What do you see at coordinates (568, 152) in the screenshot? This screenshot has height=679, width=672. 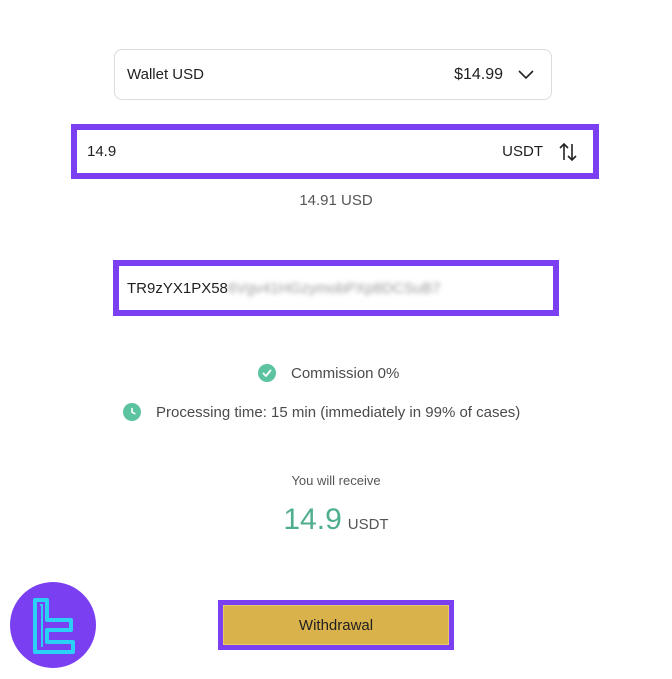 I see `swap-arrows-icon` at bounding box center [568, 152].